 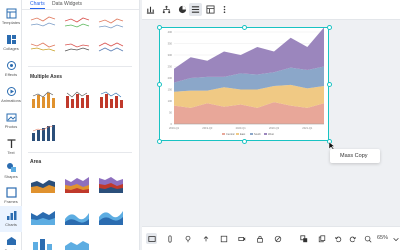 I want to click on x-tick-label: 2019-Q1, so click(x=174, y=128).